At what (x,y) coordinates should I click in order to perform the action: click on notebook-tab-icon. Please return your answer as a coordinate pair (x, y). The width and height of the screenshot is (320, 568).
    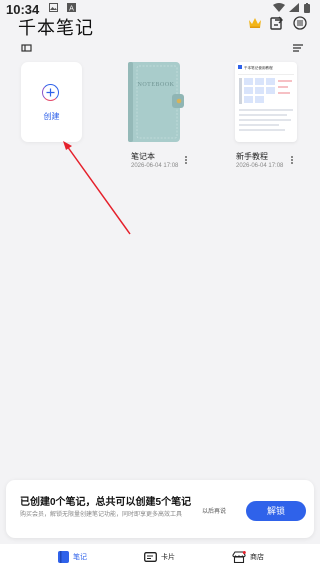
    Looking at the image, I should click on (63, 557).